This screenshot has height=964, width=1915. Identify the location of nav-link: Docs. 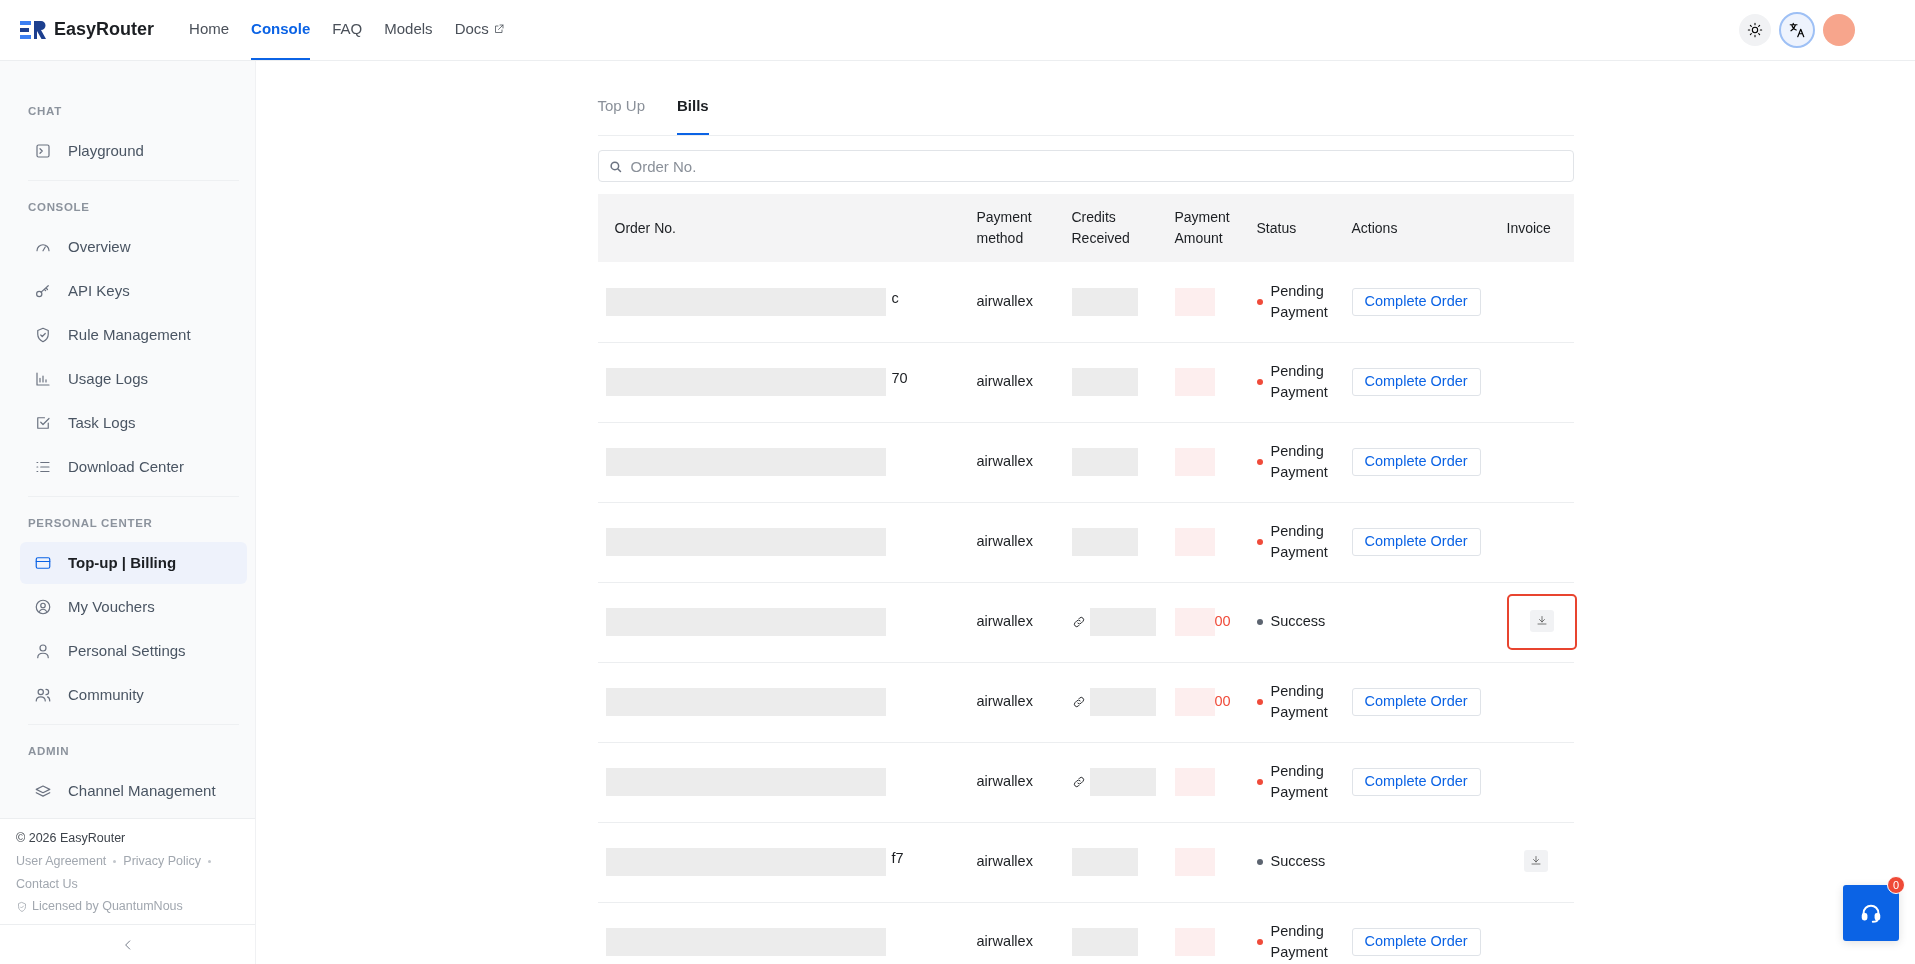
(479, 30).